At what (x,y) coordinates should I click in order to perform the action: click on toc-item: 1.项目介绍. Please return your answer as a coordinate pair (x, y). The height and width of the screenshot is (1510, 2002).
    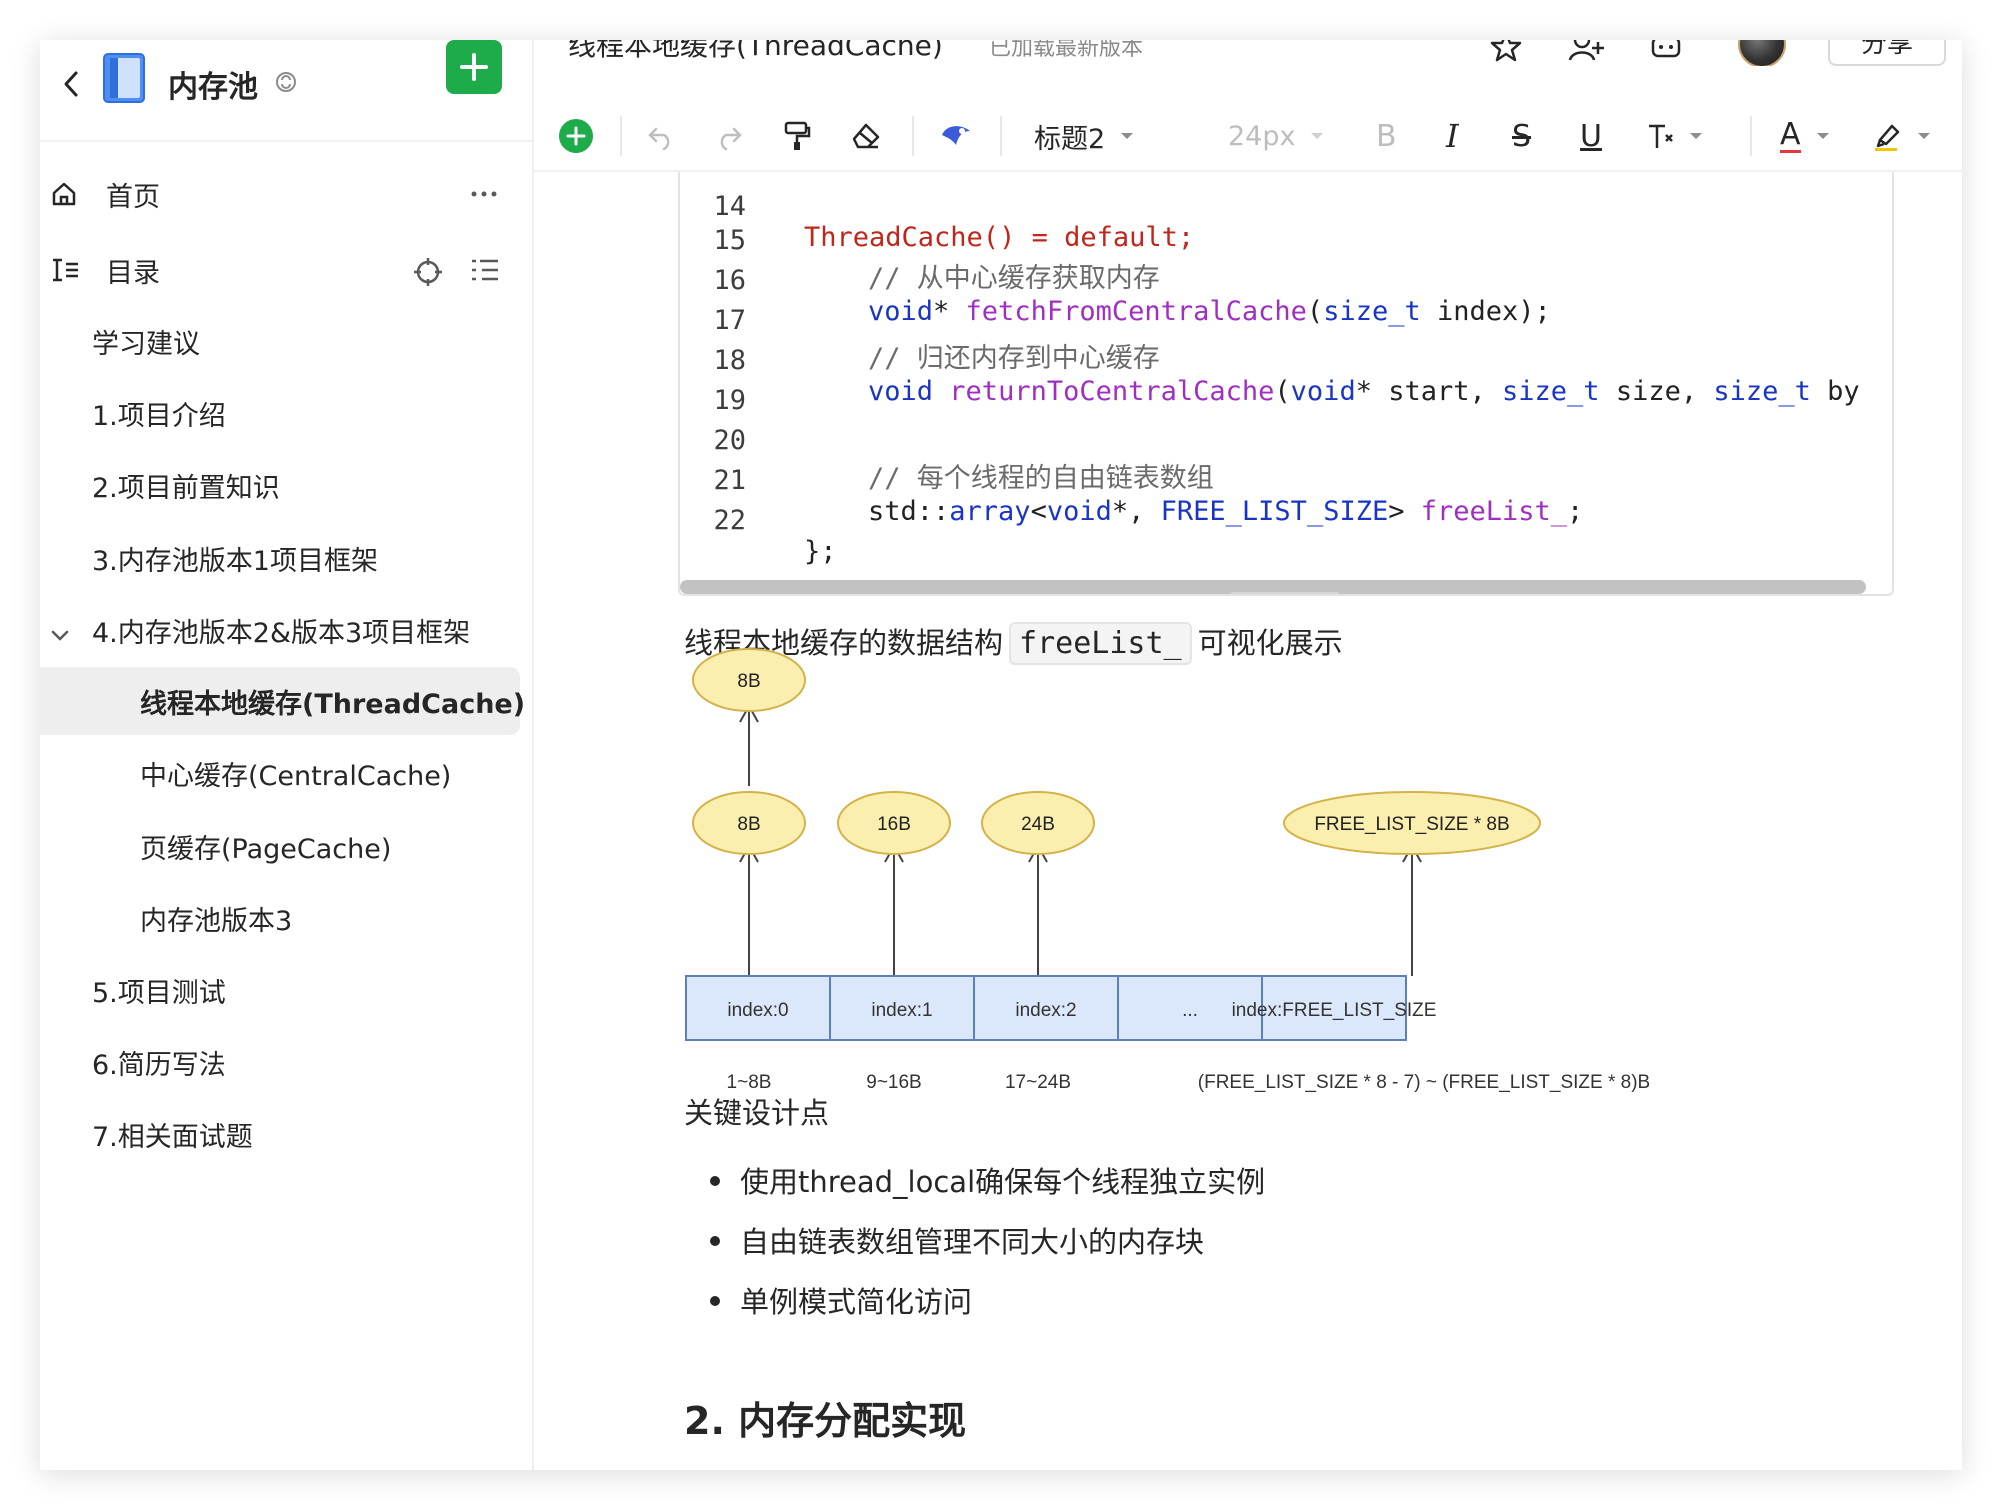
    Looking at the image, I should click on (159, 413).